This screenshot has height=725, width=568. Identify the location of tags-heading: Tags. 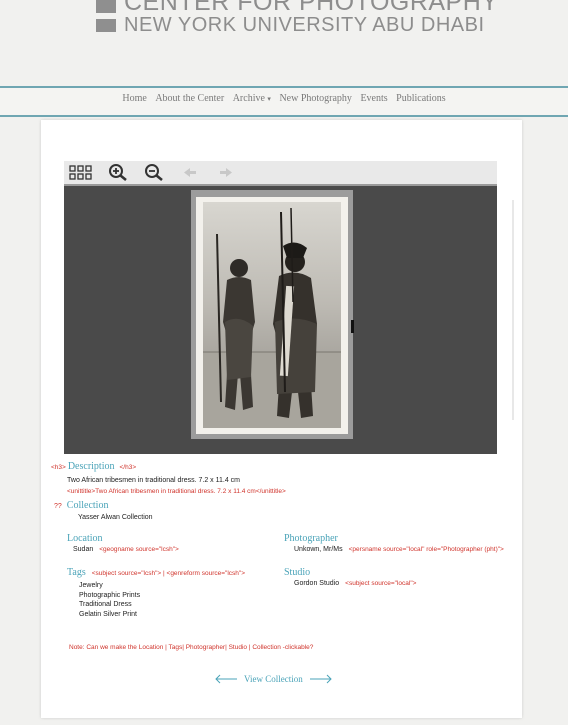
(76, 572).